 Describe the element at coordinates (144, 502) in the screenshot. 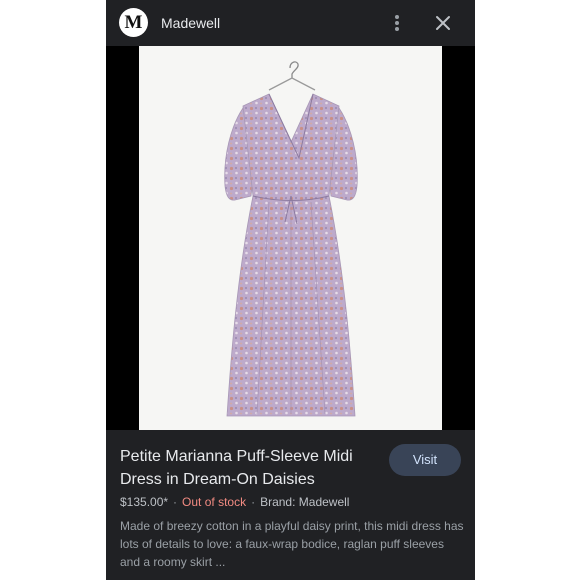

I see `price: $135.00*` at that location.